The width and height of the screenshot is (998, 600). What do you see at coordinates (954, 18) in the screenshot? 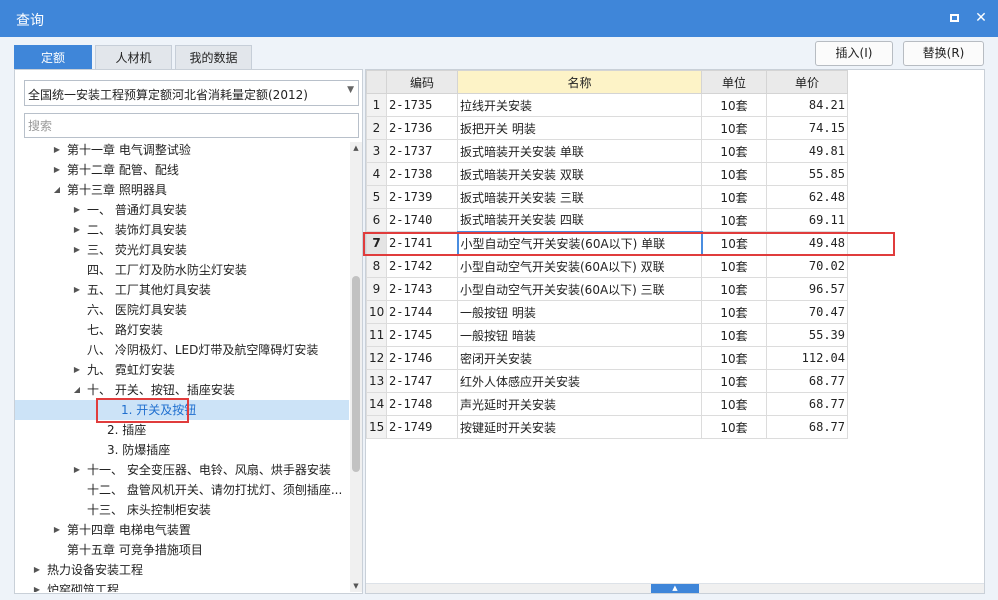
I see `maximize-icon` at bounding box center [954, 18].